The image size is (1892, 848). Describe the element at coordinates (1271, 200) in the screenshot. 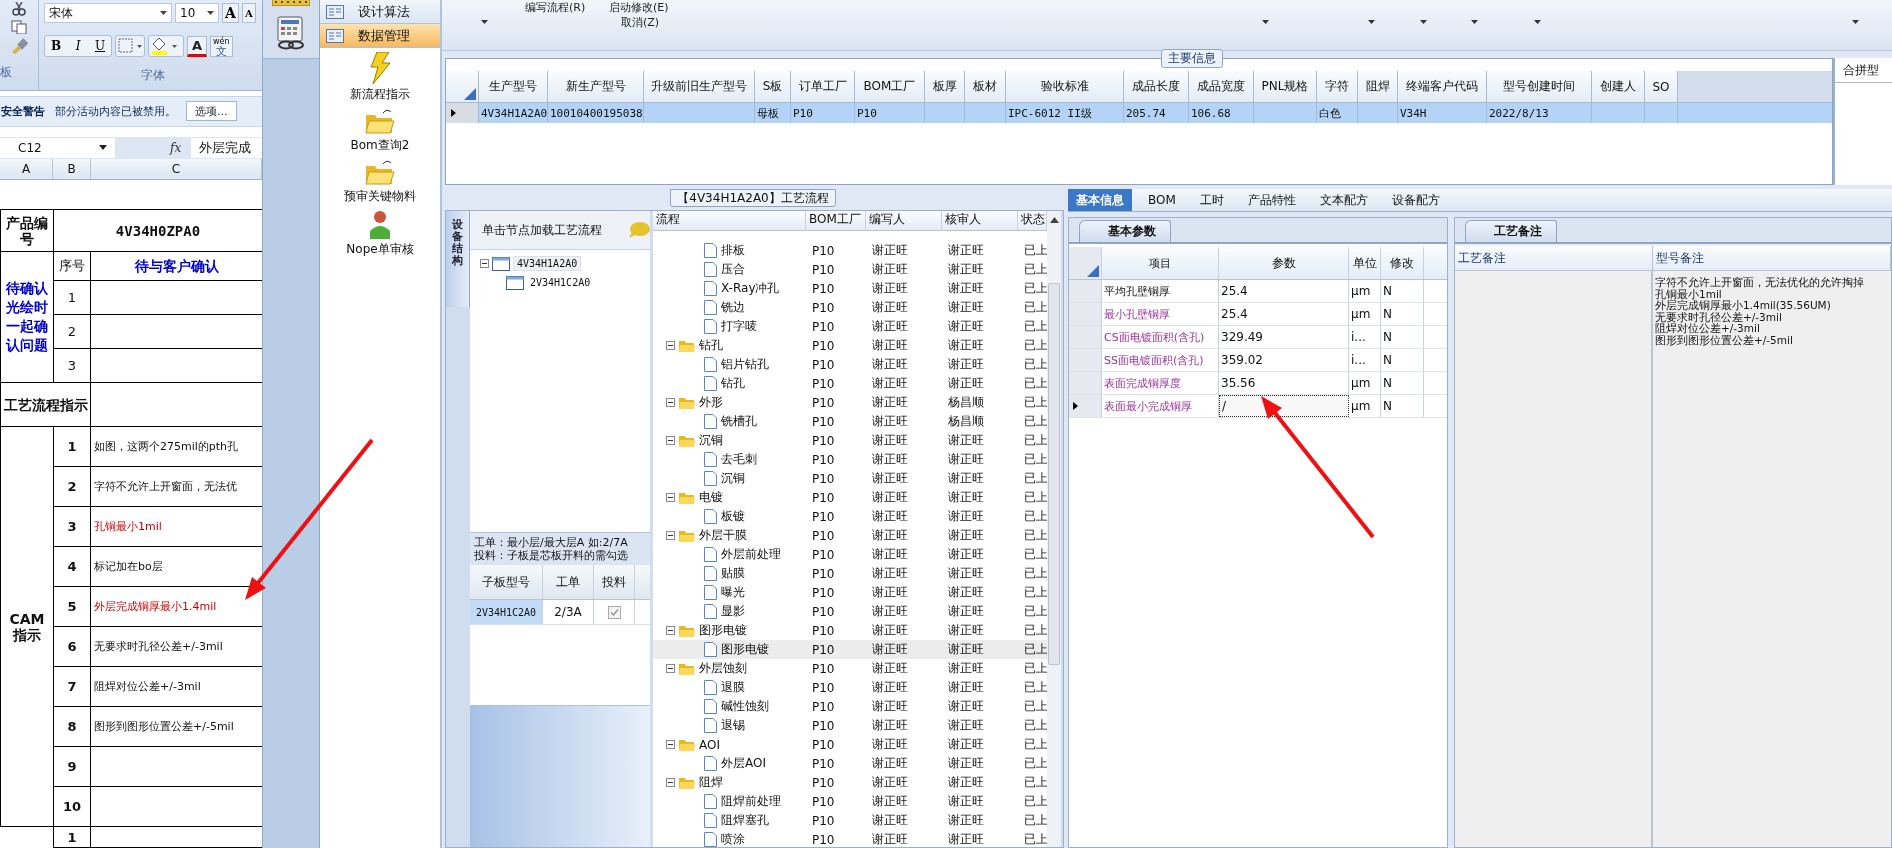

I see `tab: 产品特性` at that location.